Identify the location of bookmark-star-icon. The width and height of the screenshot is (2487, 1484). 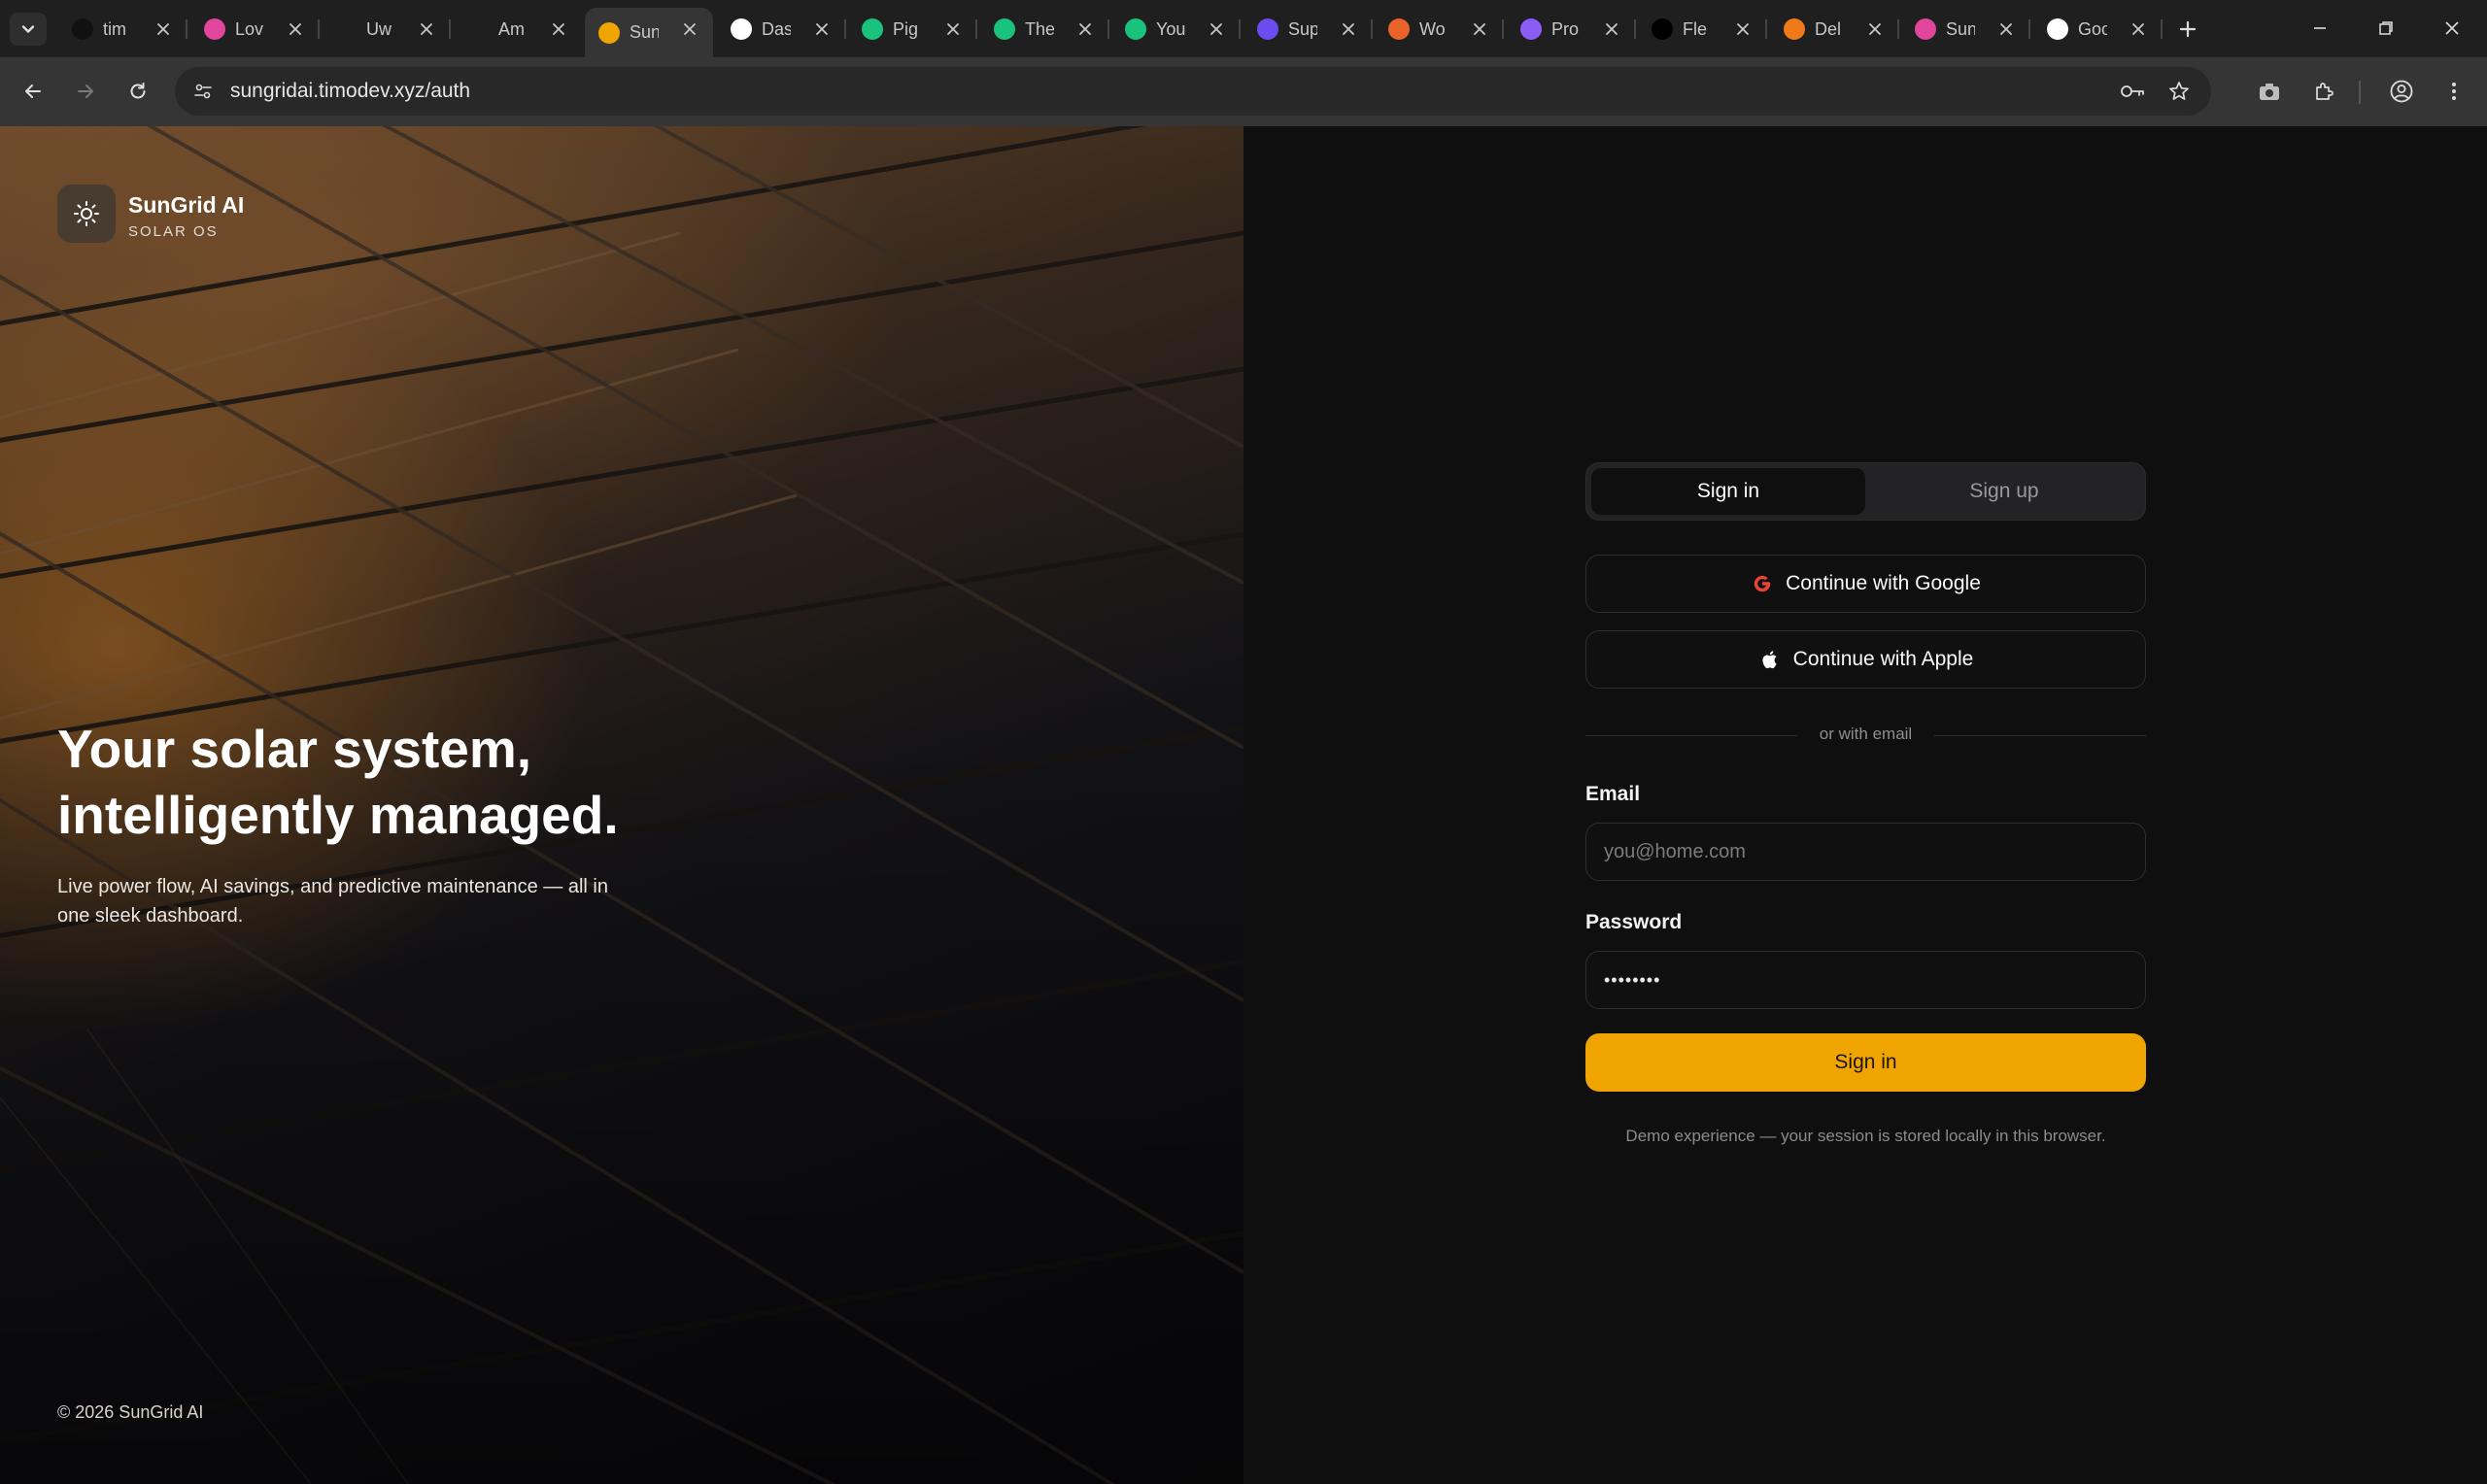
(2179, 92).